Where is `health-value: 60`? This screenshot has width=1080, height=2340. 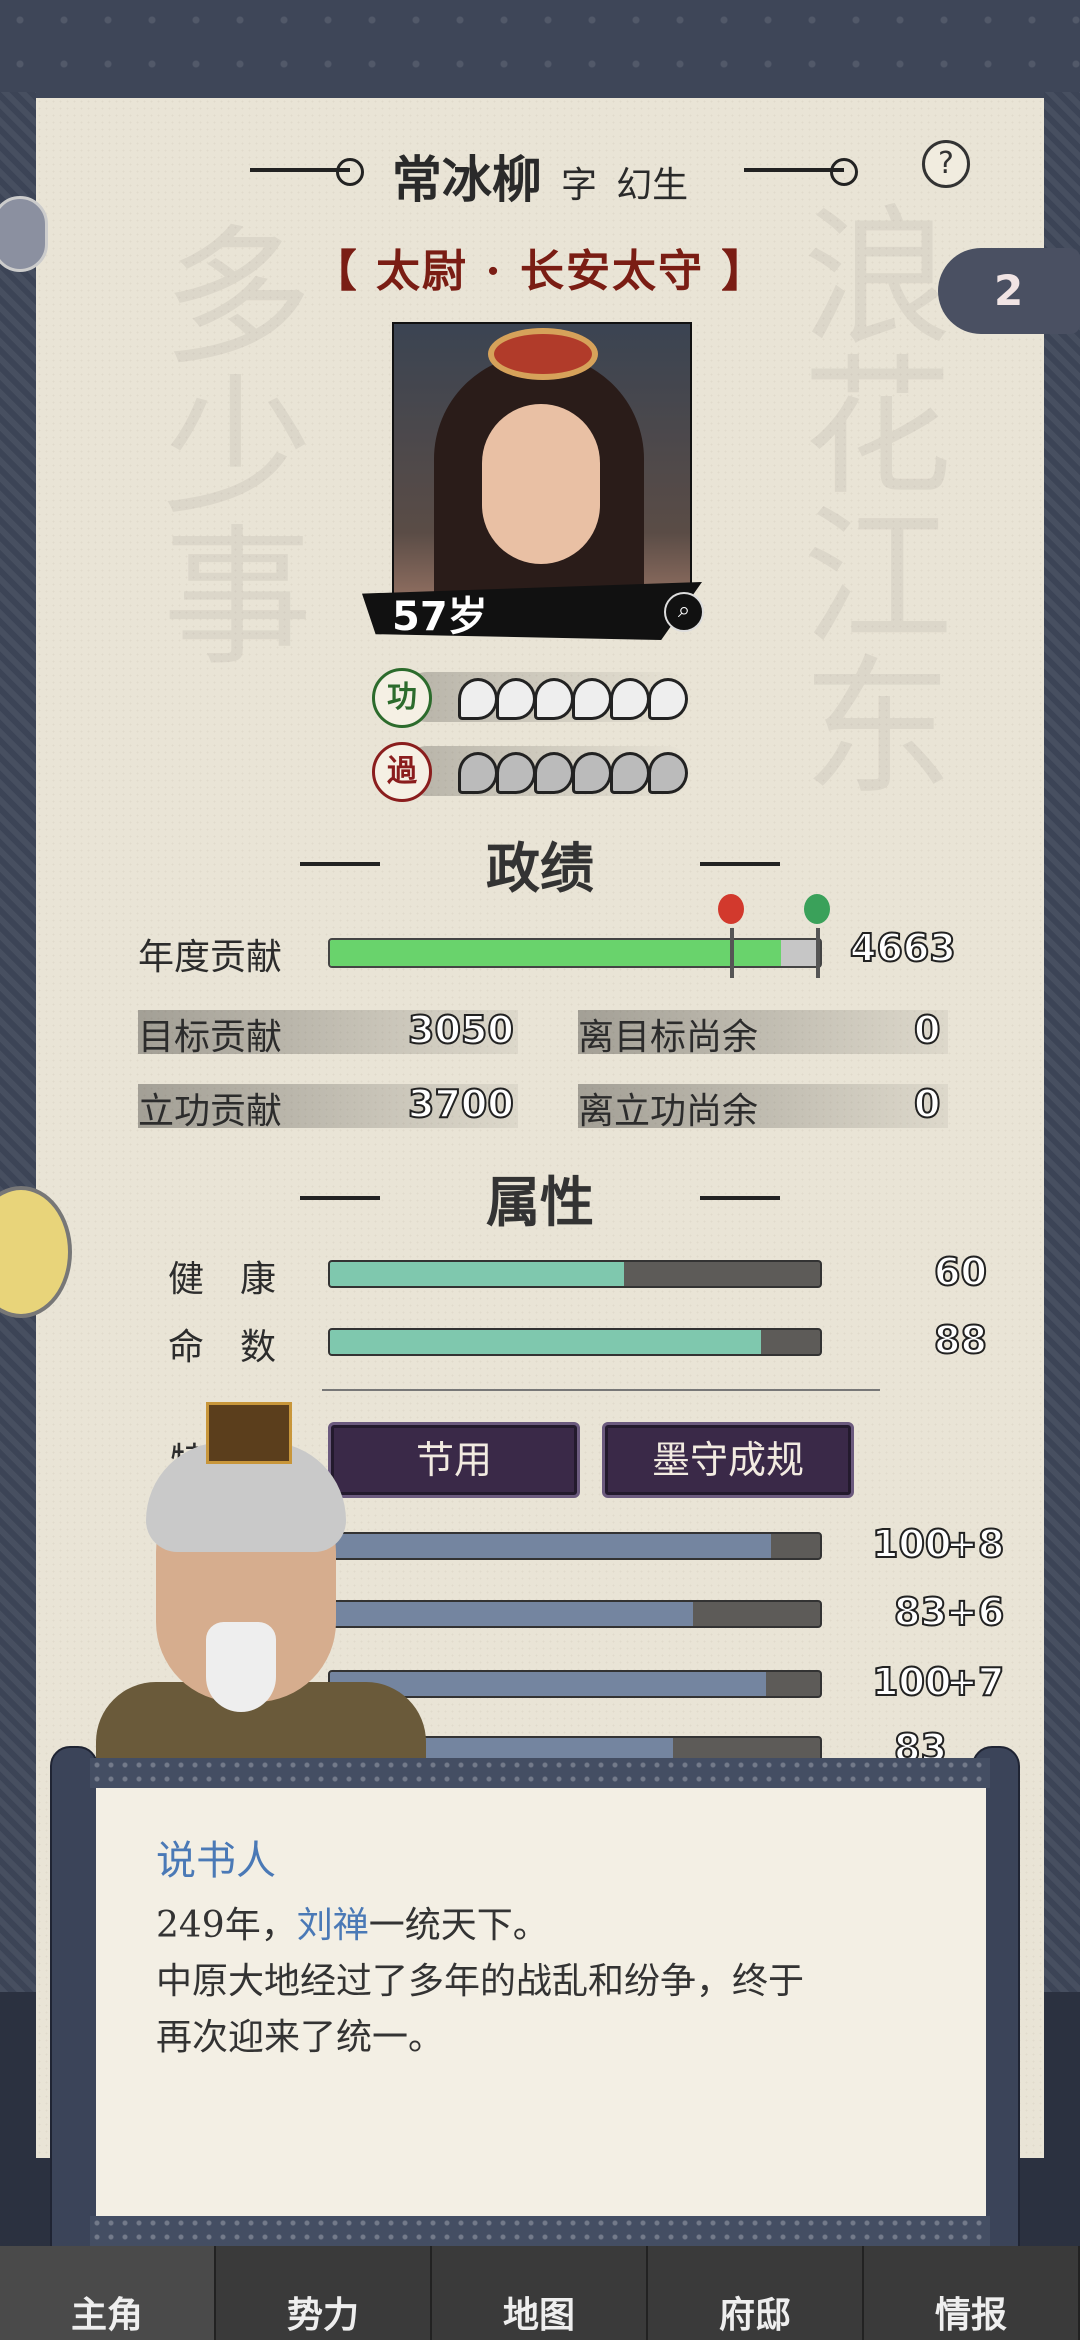
health-value: 60 is located at coordinates (960, 1272).